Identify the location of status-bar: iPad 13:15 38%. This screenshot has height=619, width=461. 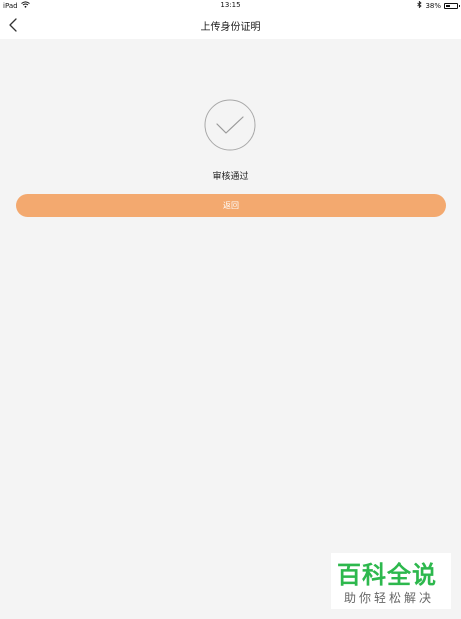
(230, 6).